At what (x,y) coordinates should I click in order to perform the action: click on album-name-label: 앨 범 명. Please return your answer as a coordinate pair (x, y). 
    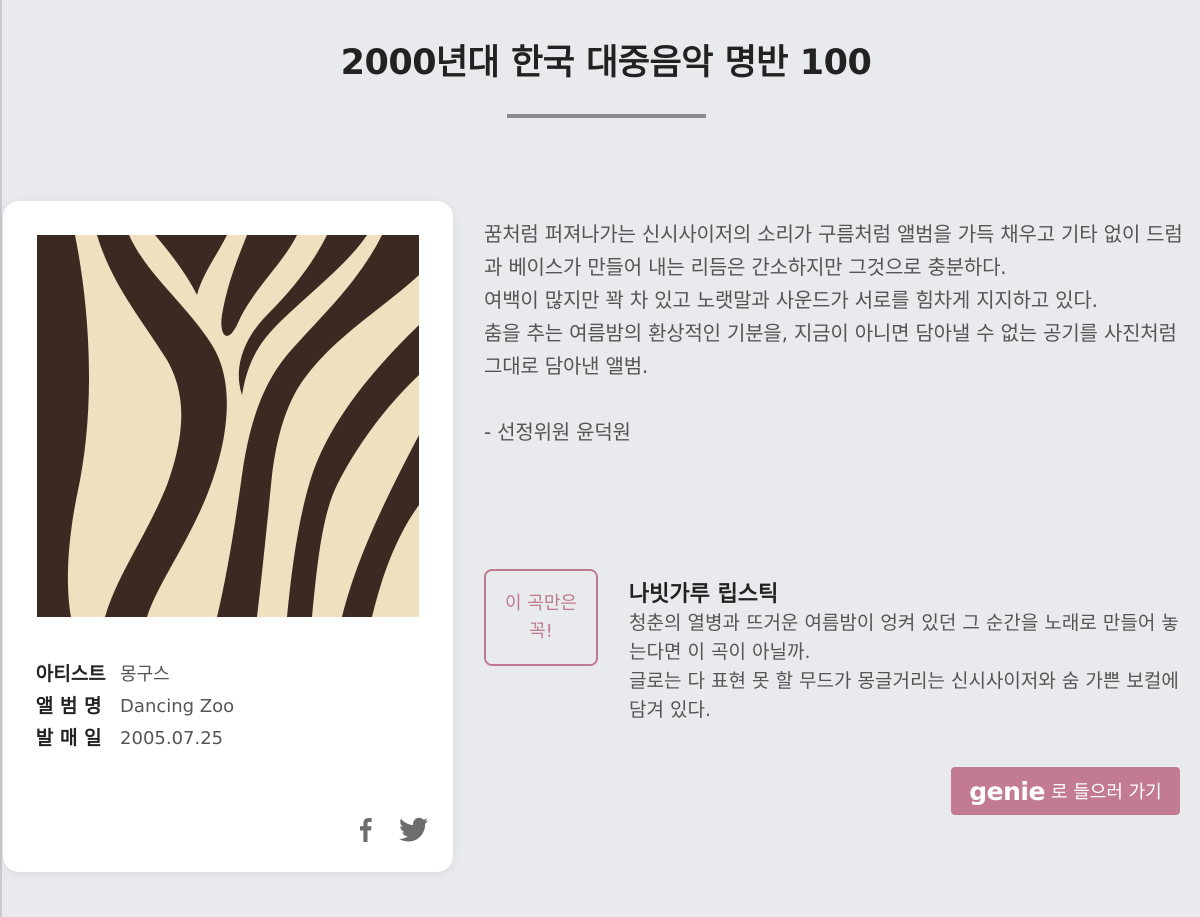
    Looking at the image, I should click on (69, 706).